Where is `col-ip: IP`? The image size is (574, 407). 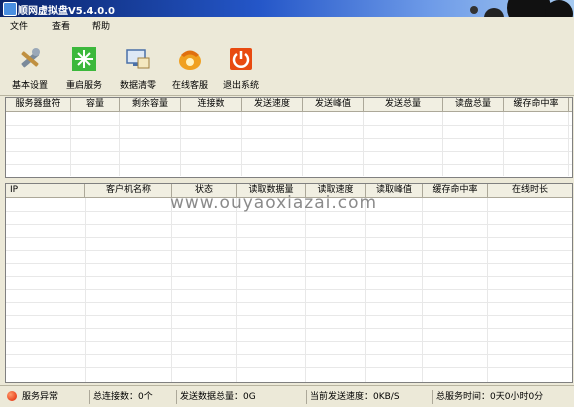
col-ip: IP is located at coordinates (45, 190).